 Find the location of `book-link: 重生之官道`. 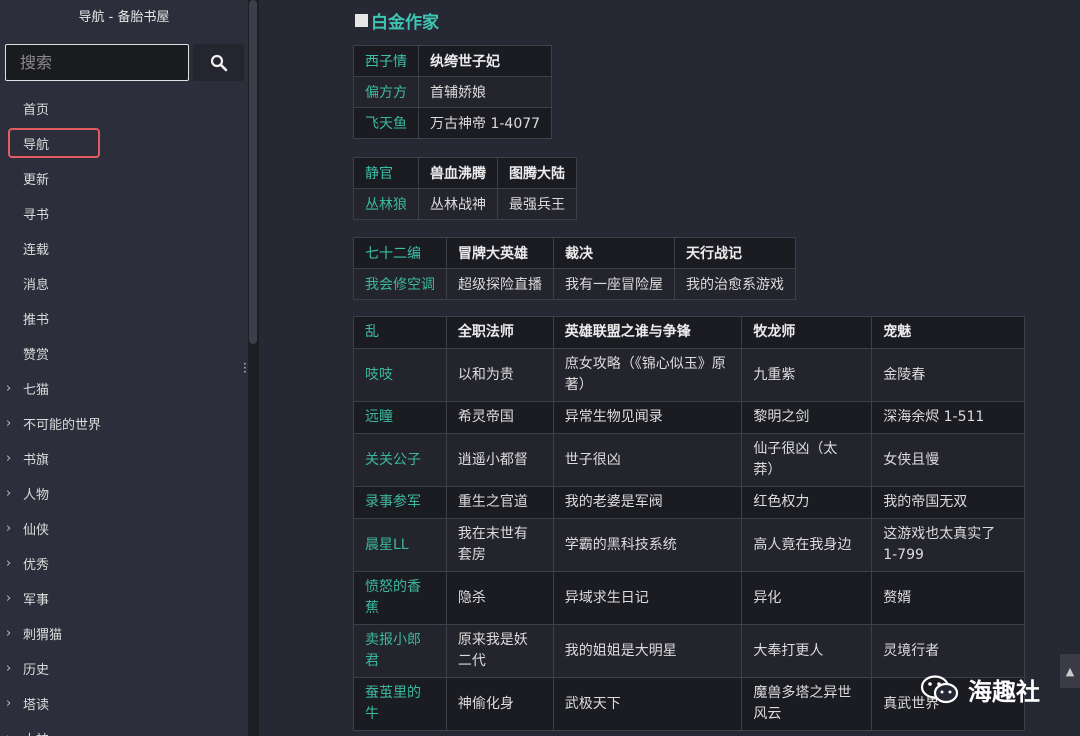

book-link: 重生之官道 is located at coordinates (499, 502).